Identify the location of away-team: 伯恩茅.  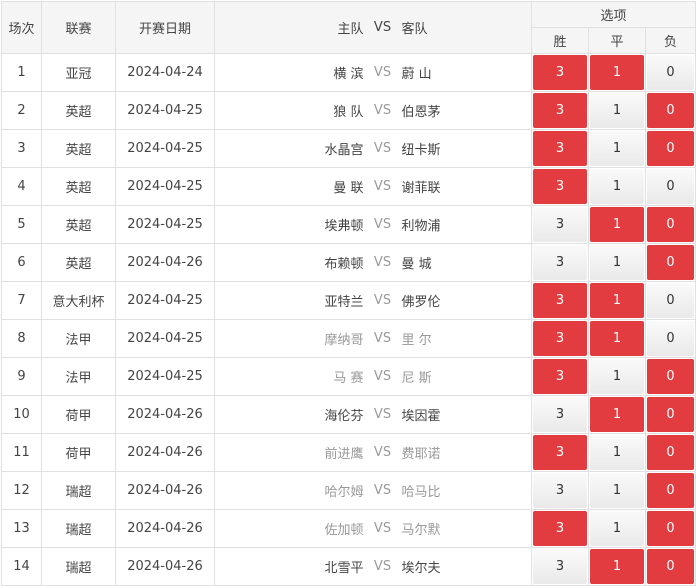
(463, 110).